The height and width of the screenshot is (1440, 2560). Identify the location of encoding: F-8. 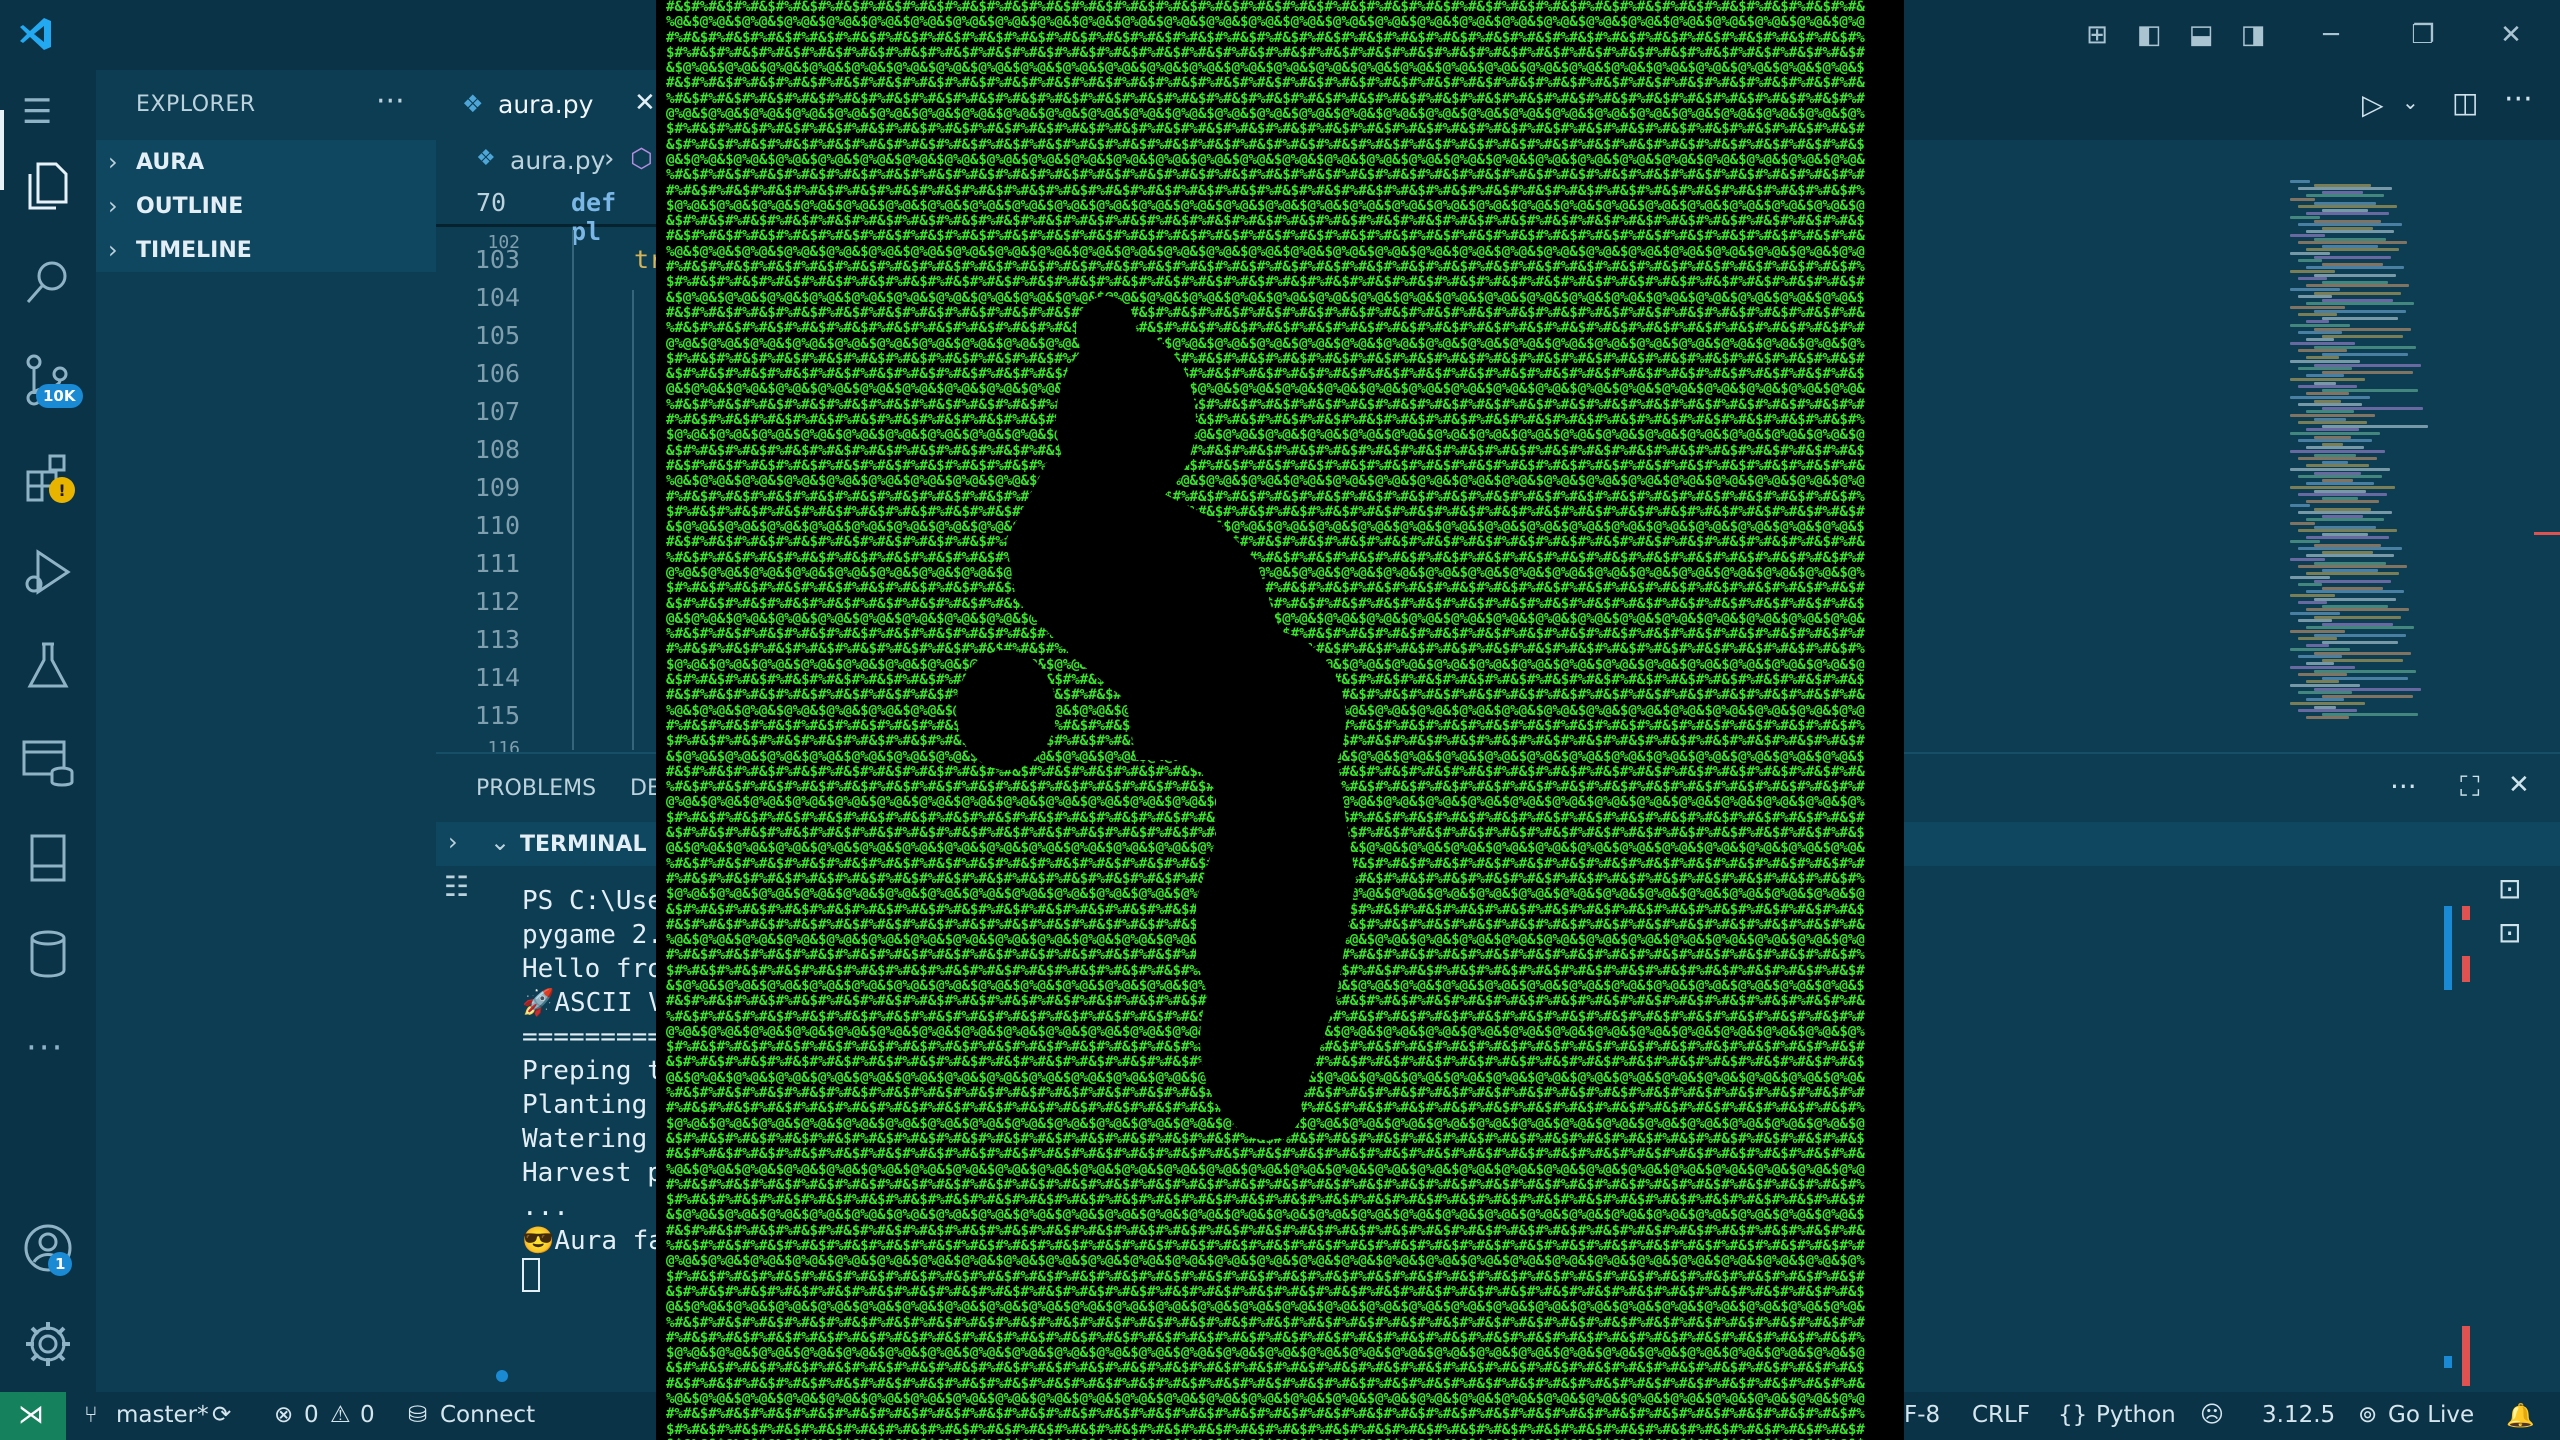
(1922, 1415).